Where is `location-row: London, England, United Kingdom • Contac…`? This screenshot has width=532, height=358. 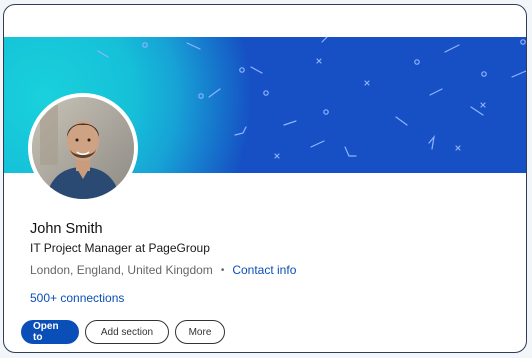
location-row: London, England, United Kingdom • Contac… is located at coordinates (163, 270).